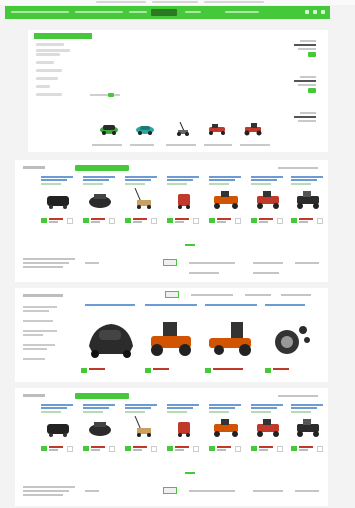 The height and width of the screenshot is (508, 355). Describe the element at coordinates (217, 129) in the screenshot. I see `rider-mower-icon` at that location.